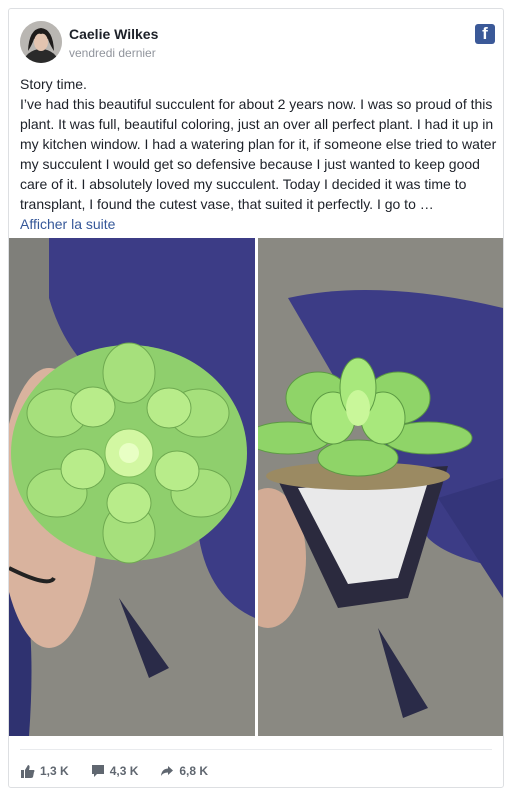 Image resolution: width=514 pixels, height=796 pixels. What do you see at coordinates (41, 42) in the screenshot?
I see `avatar` at bounding box center [41, 42].